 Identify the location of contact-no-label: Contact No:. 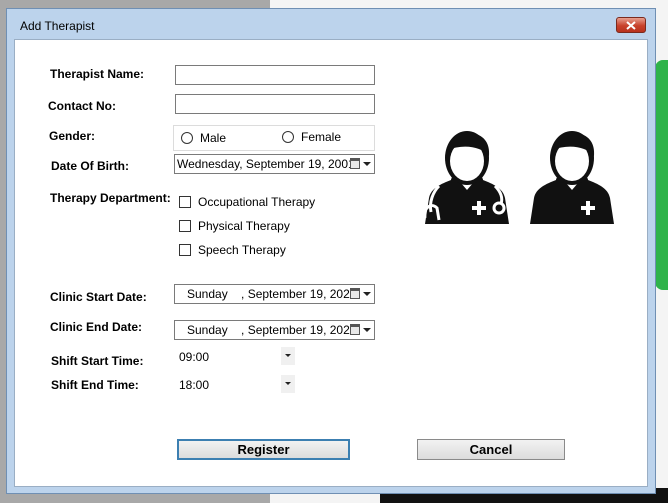
(82, 106).